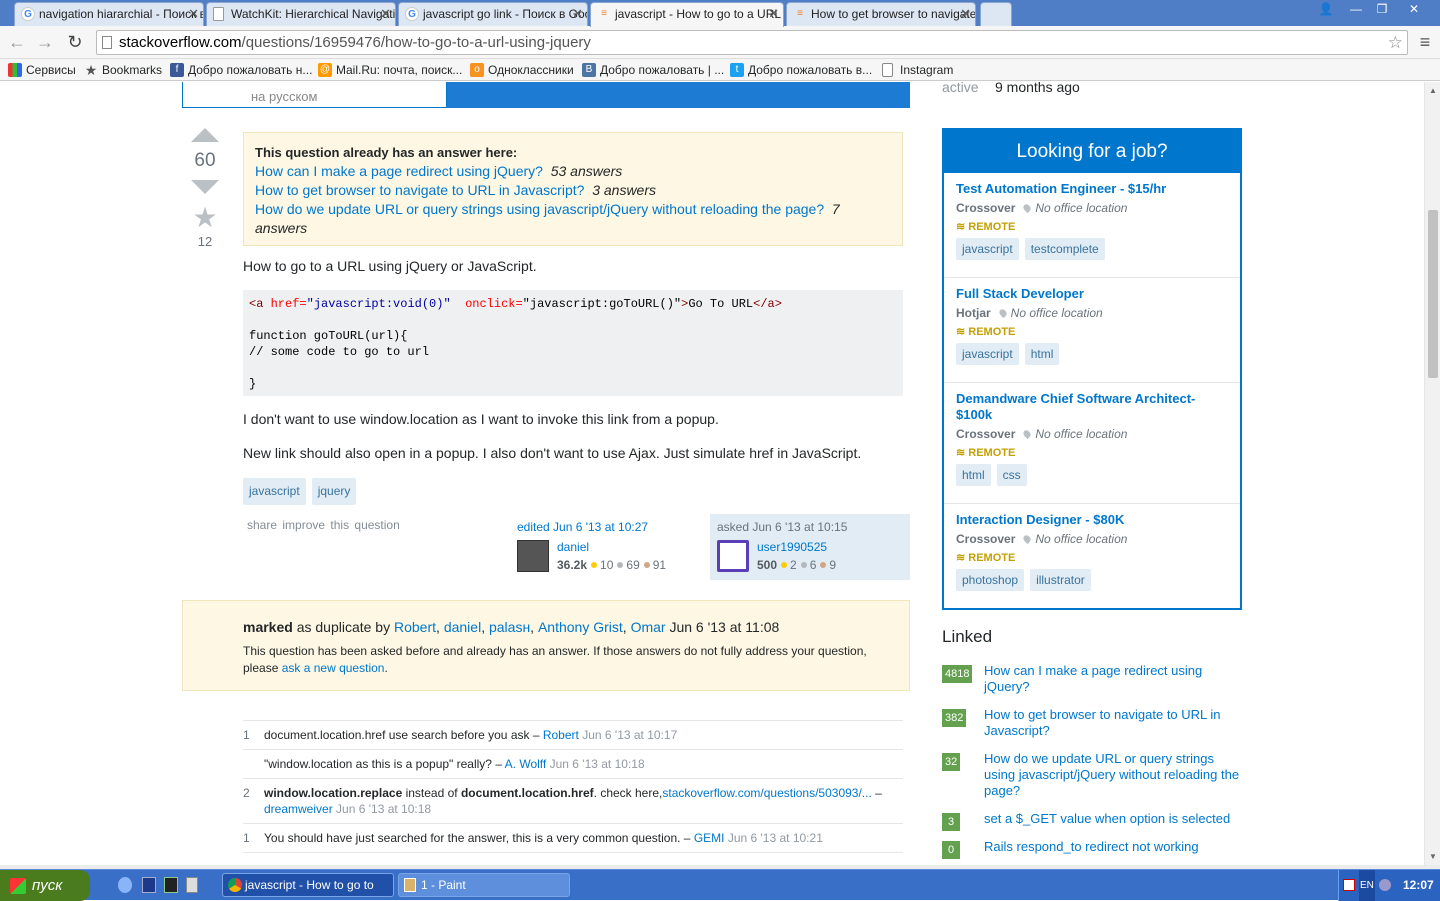  I want to click on reload-icon: ↻, so click(75, 43).